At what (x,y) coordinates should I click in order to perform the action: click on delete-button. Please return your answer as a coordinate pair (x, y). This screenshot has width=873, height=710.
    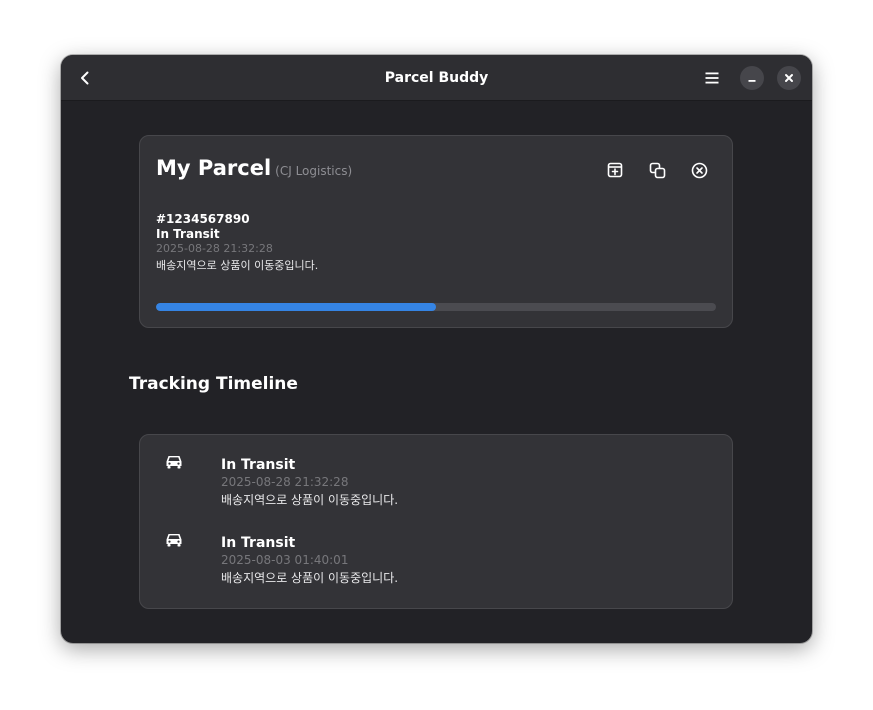
    Looking at the image, I should click on (699, 170).